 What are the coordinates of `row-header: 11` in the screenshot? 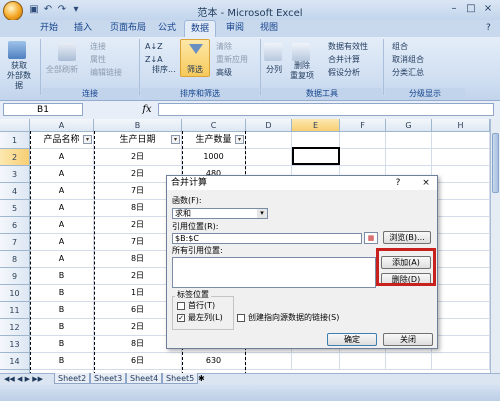 It's located at (15, 310).